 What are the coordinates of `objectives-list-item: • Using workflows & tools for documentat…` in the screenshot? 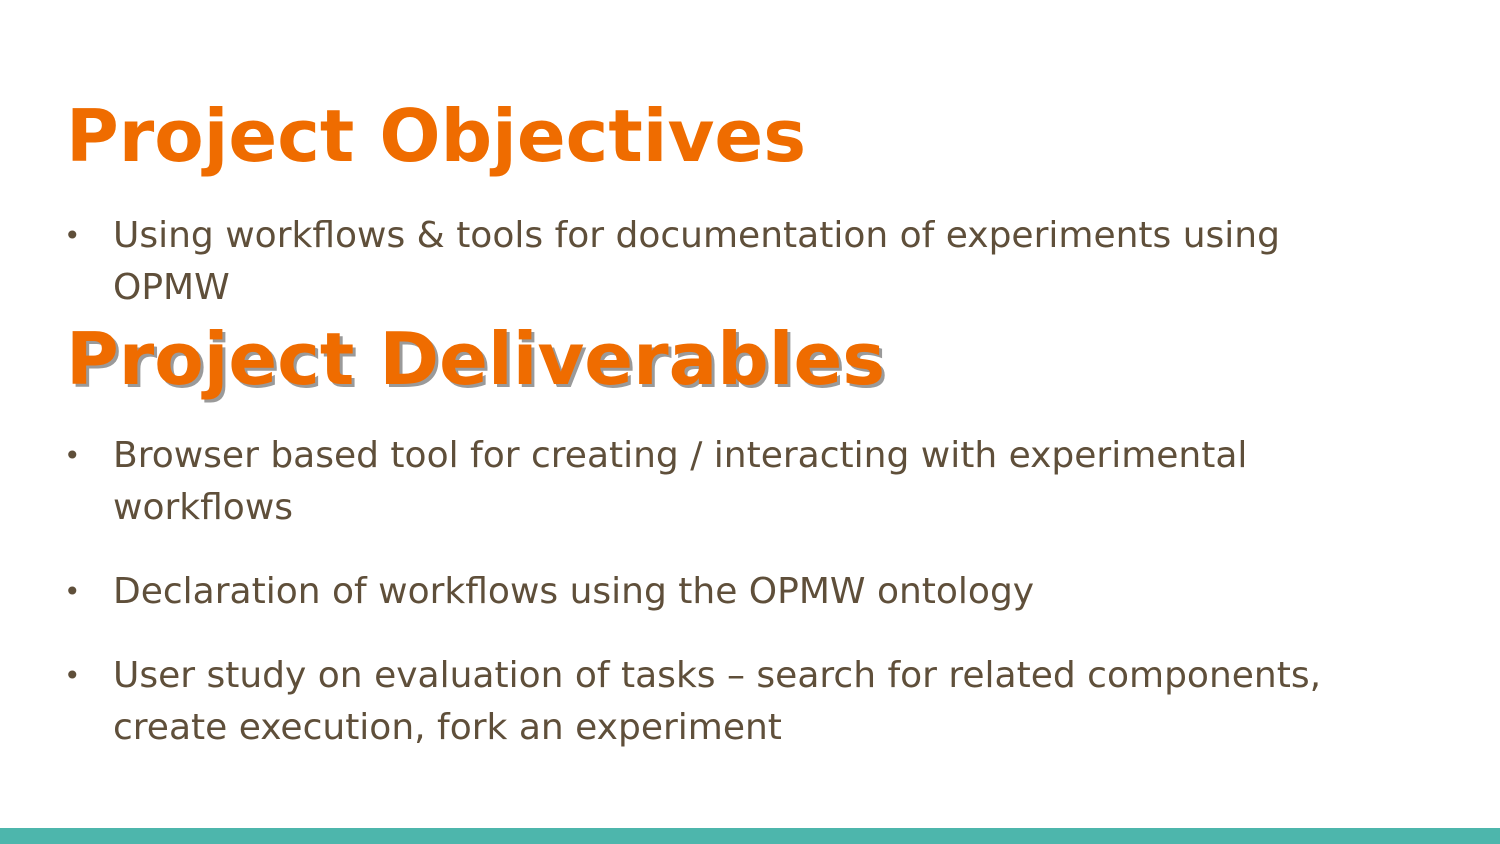 It's located at (750, 262).